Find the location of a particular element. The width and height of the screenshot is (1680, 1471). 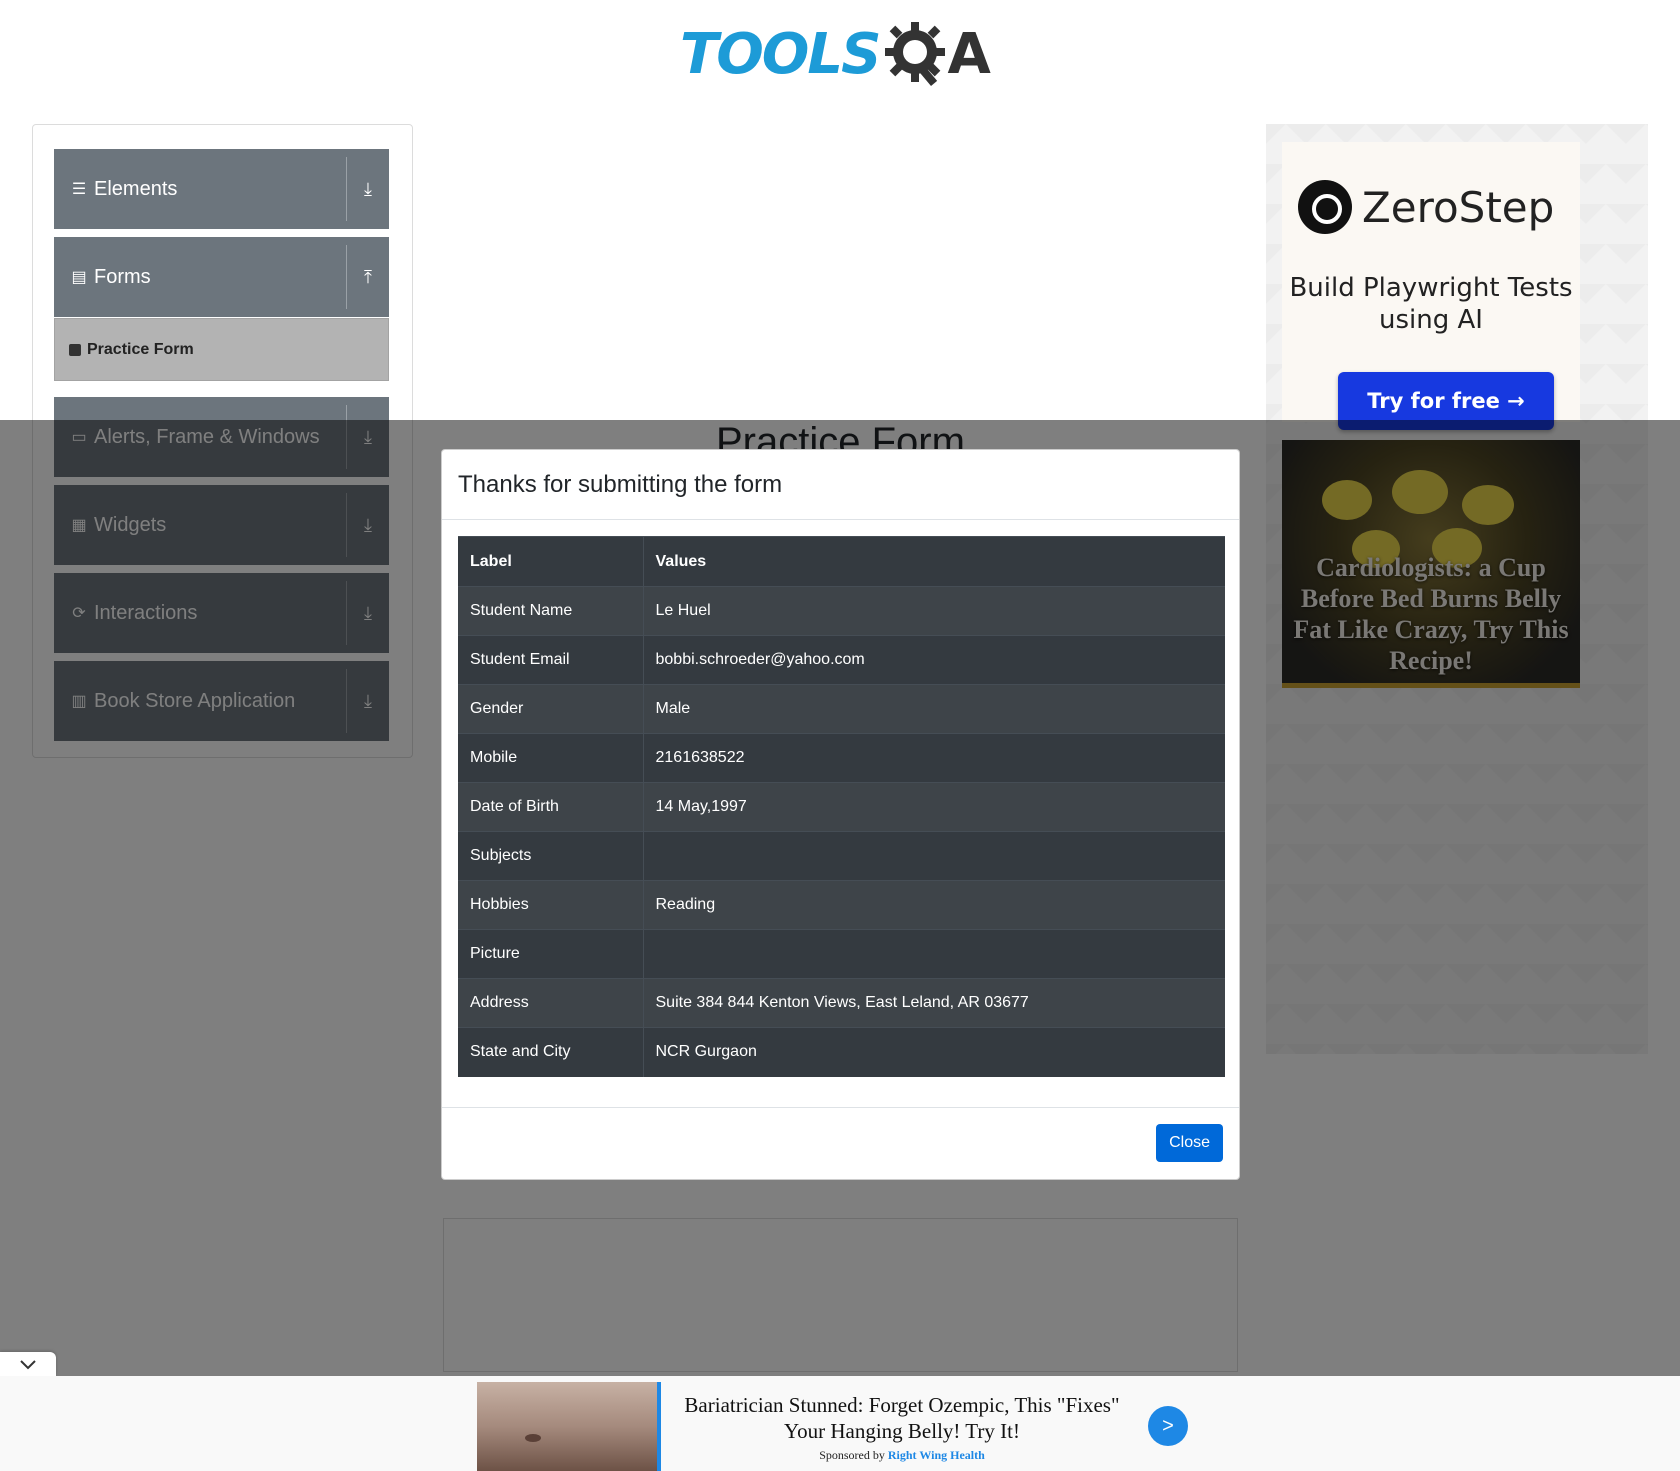

sticky-ad-toggle is located at coordinates (28, 1364).